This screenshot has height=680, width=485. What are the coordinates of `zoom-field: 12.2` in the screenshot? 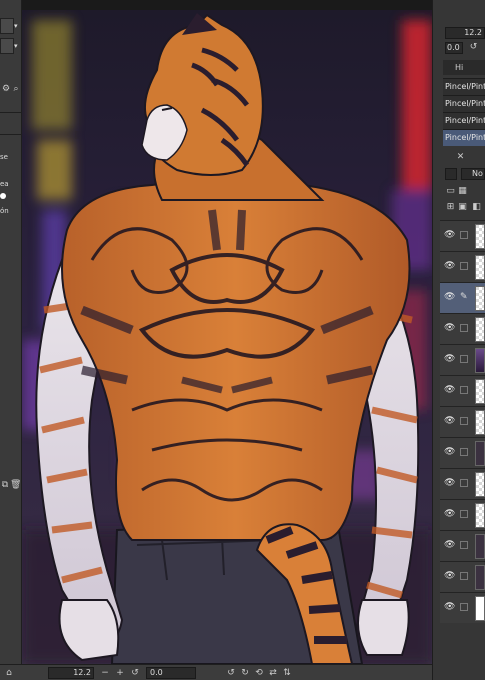 It's located at (71, 673).